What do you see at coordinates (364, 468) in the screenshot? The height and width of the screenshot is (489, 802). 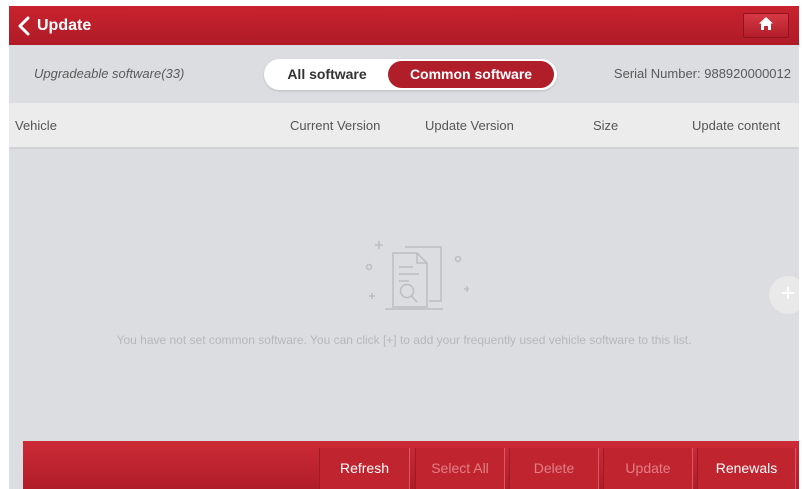 I see `refresh-button: Refresh` at bounding box center [364, 468].